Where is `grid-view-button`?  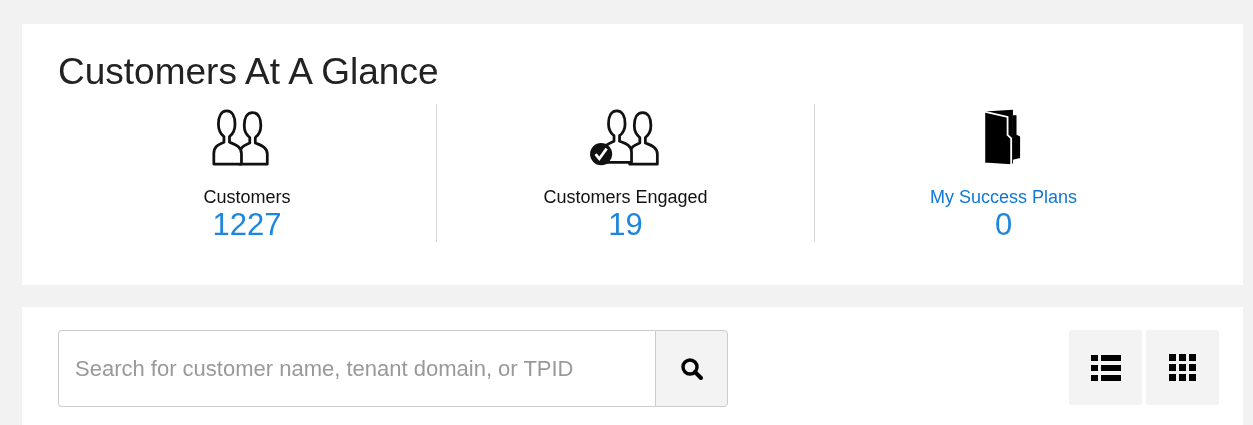
grid-view-button is located at coordinates (1182, 367).